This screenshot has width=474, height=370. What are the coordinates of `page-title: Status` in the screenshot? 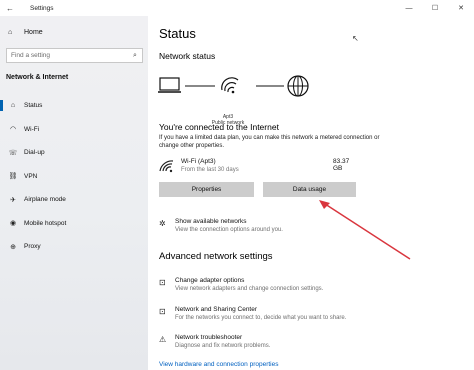 It's located at (177, 33).